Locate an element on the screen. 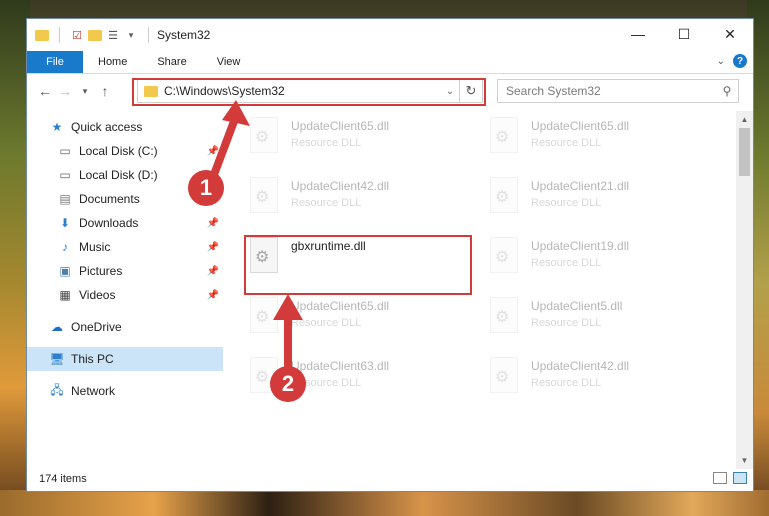 This screenshot has height=516, width=769. arrow-1-shaft is located at coordinates (224, 148).